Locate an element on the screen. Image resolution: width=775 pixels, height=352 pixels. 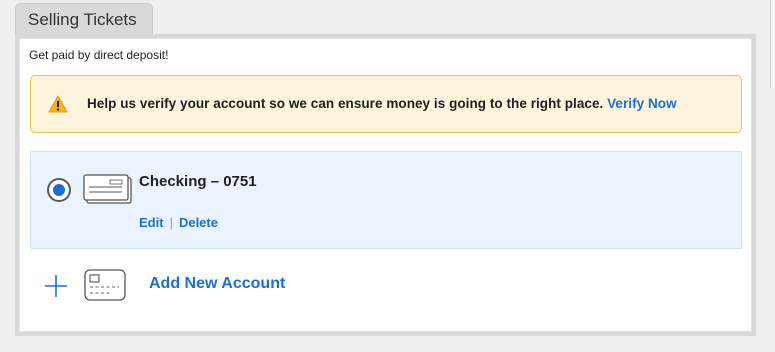
card-icon is located at coordinates (105, 285).